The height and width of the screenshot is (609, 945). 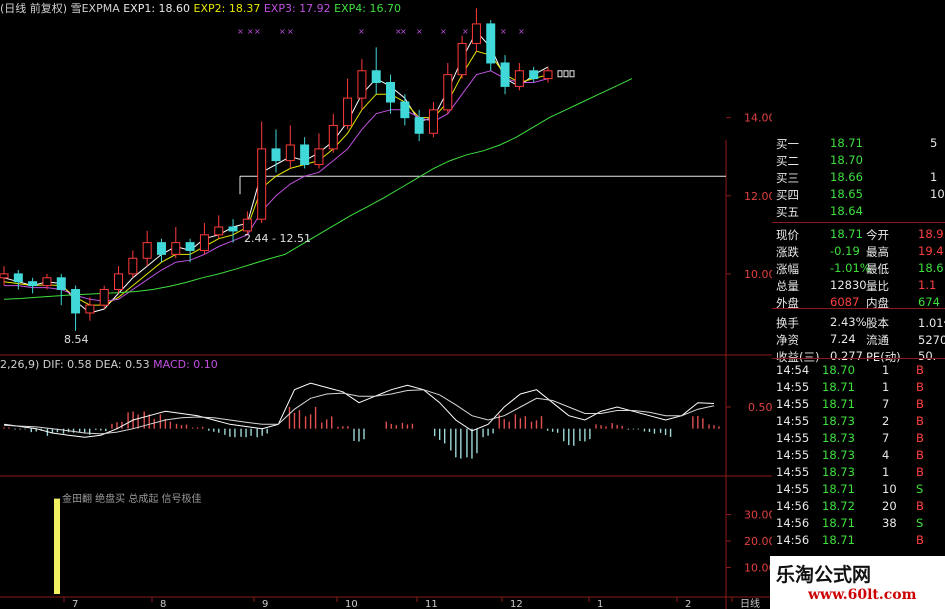 I want to click on quote-value: 18.71, so click(x=846, y=234).